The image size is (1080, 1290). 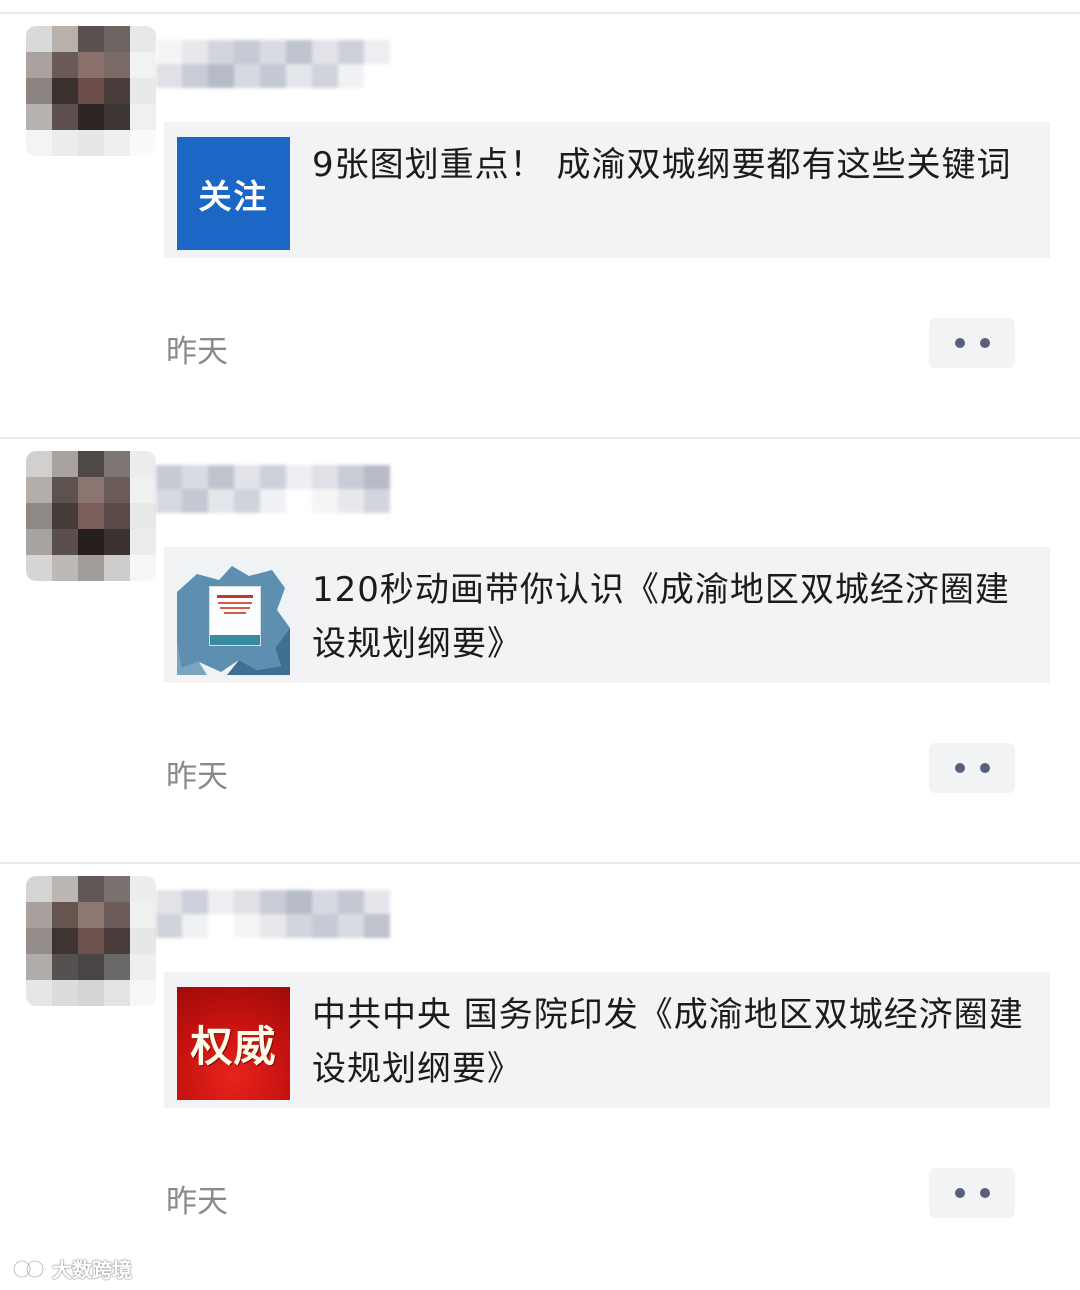 I want to click on shared-article-card: 关注 9张图划重点！ 成渝双城纲要都有这些关键词, so click(x=607, y=190).